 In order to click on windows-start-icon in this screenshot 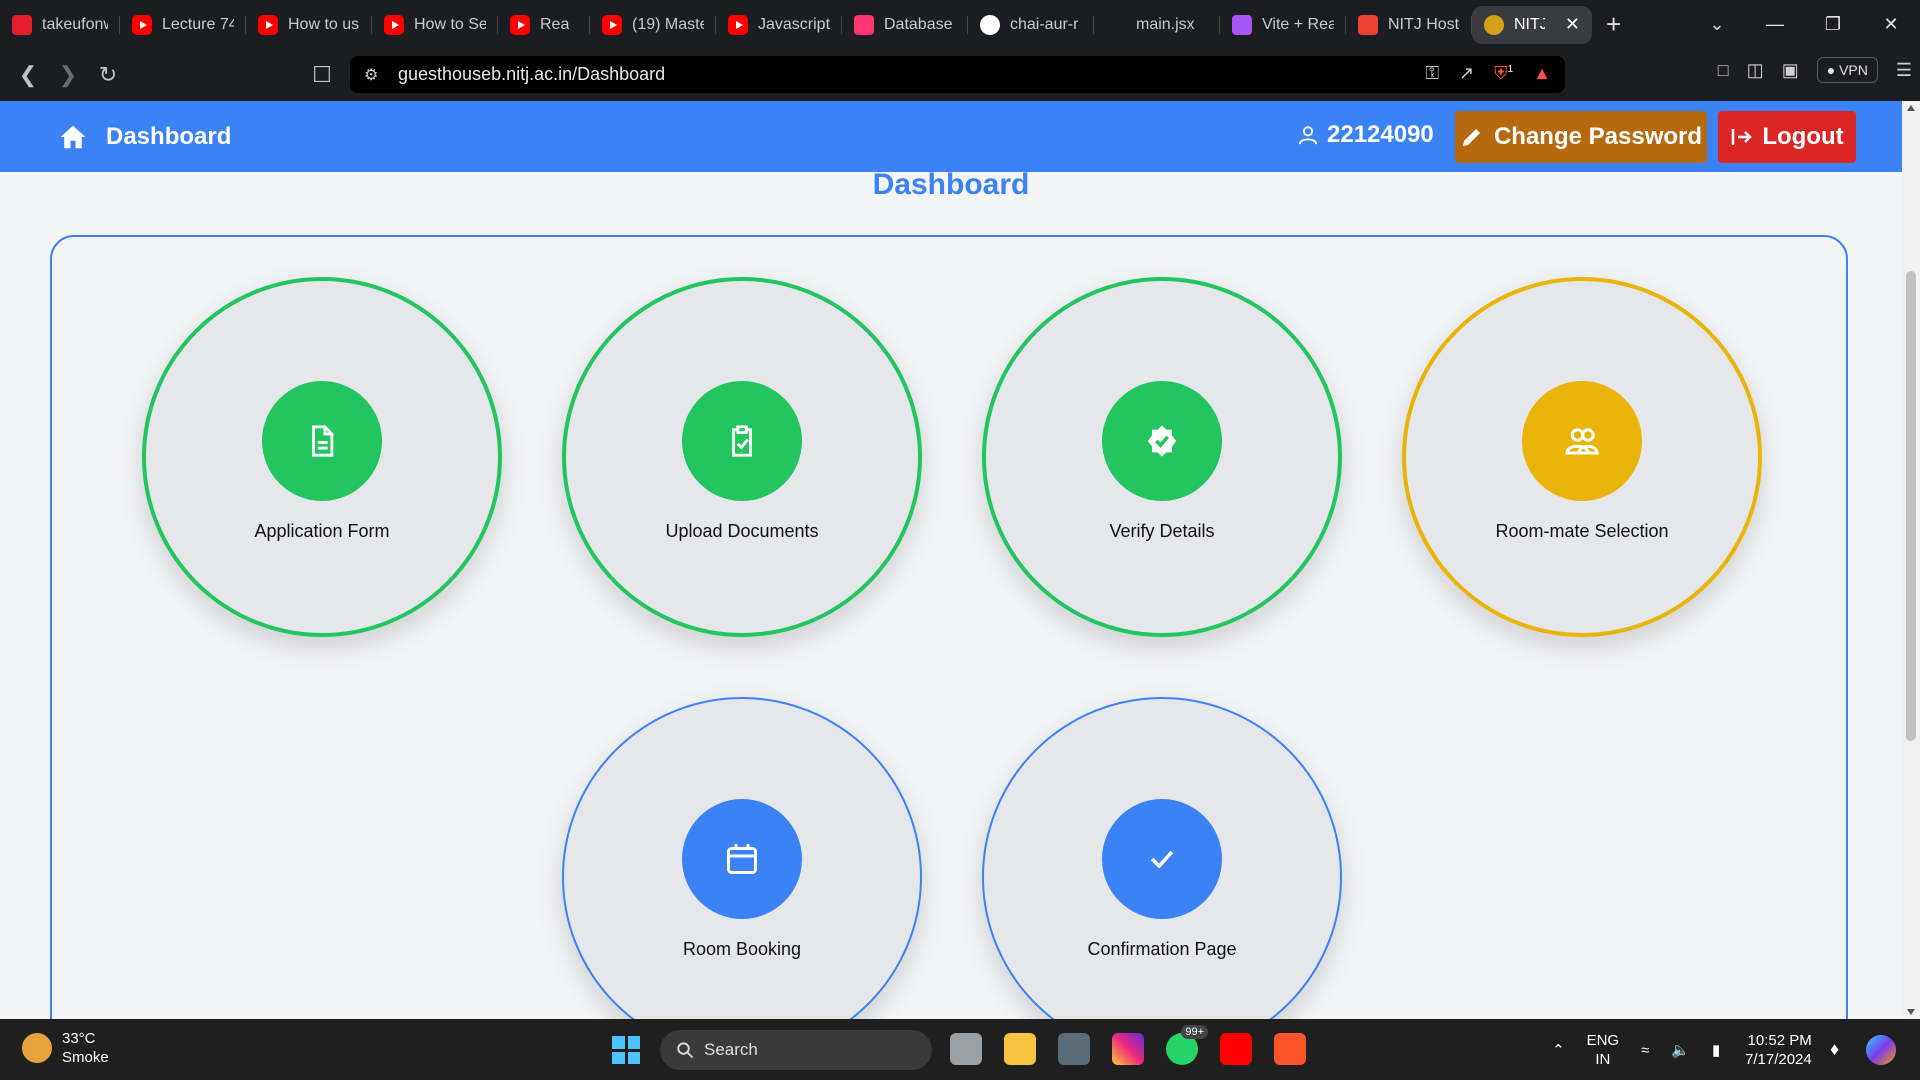, I will do `click(626, 1050)`.